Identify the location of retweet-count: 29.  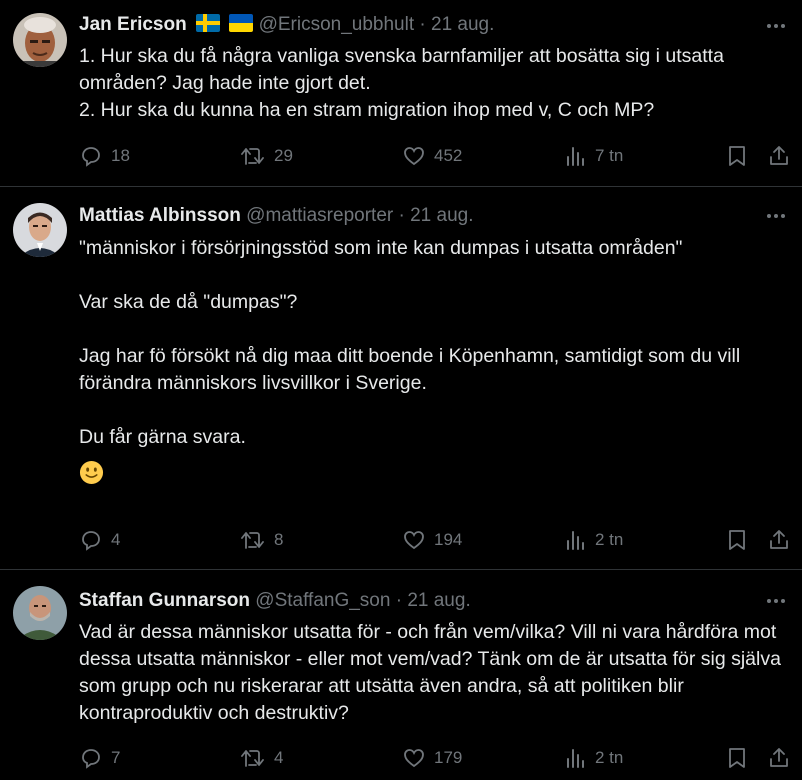
(283, 155).